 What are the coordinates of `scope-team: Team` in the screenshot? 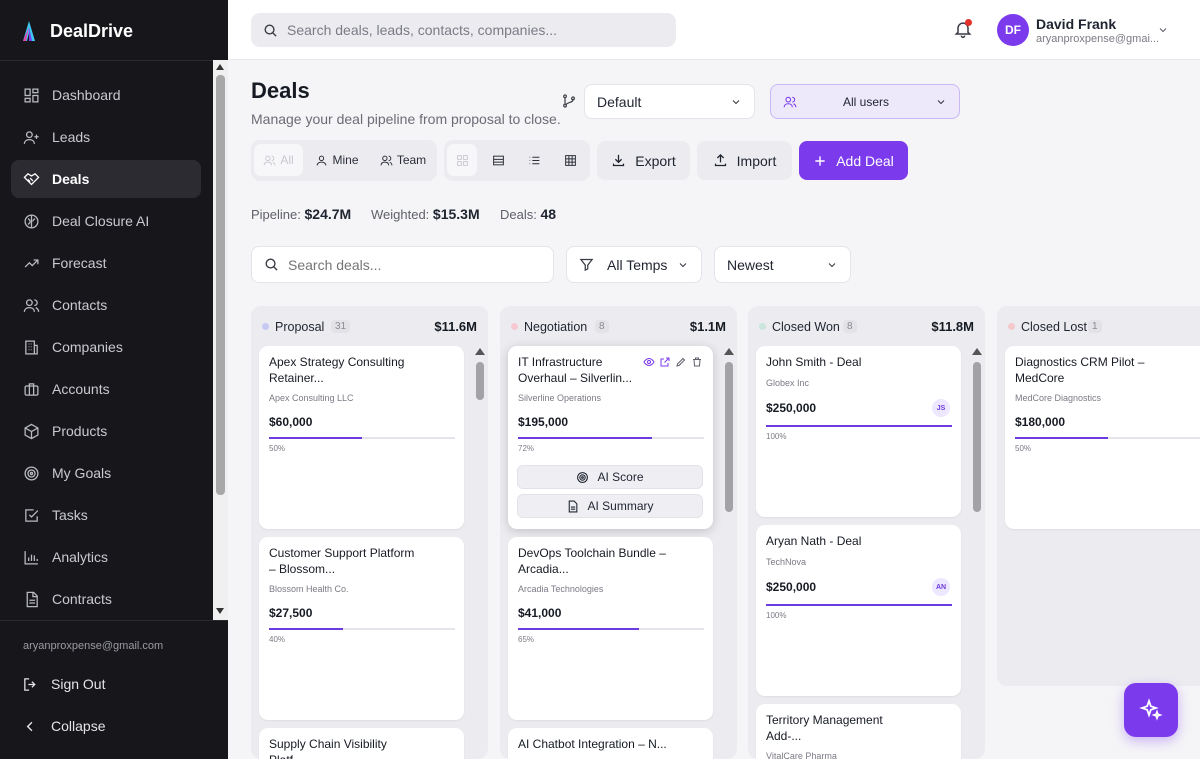 It's located at (403, 160).